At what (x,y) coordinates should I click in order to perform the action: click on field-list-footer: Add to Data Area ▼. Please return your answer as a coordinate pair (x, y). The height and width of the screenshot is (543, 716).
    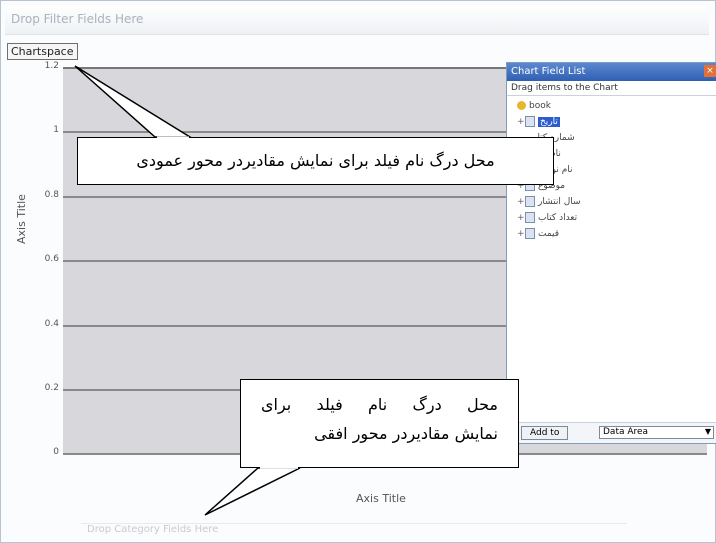
    Looking at the image, I should click on (611, 432).